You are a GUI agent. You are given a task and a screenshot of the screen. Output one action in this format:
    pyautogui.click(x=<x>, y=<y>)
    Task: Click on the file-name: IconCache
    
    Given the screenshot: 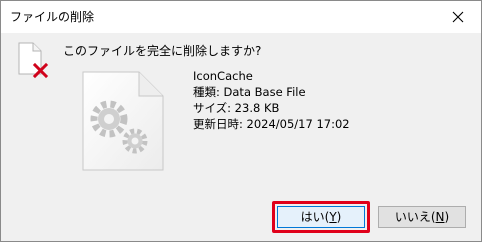 What is the action you would take?
    pyautogui.click(x=223, y=76)
    